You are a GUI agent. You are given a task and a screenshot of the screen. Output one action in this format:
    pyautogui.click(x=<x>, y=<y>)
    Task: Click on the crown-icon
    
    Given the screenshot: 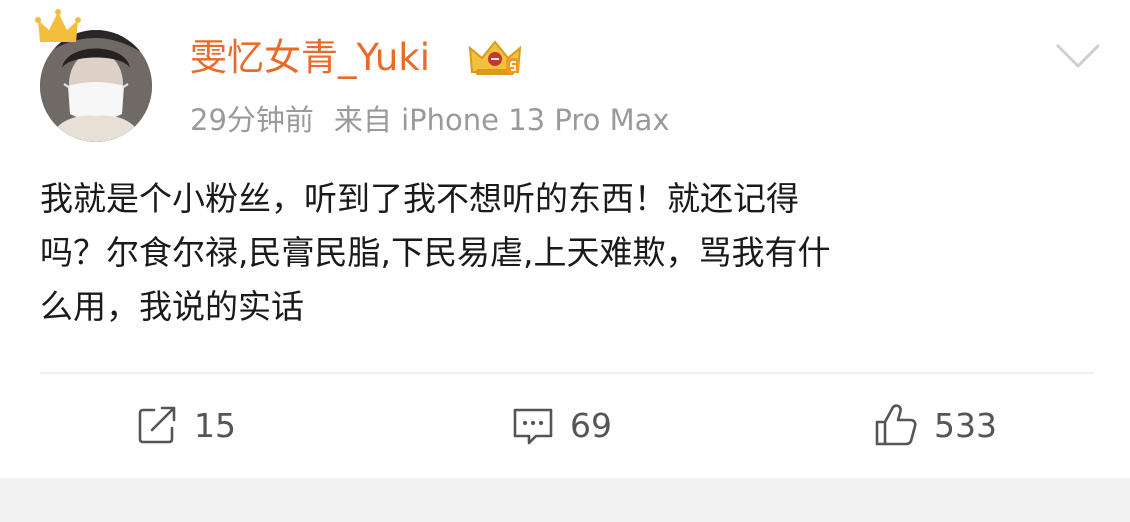 What is the action you would take?
    pyautogui.click(x=58, y=25)
    